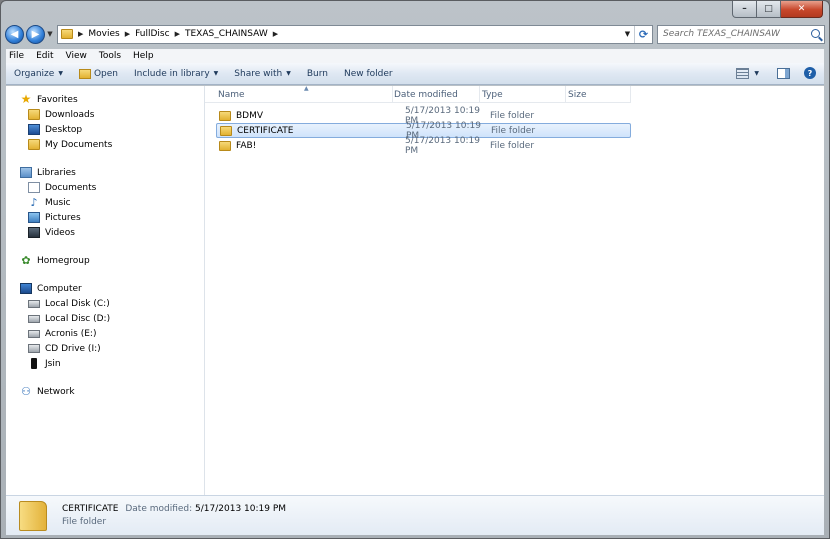 This screenshot has width=830, height=539. I want to click on breadcrumb-texas-chainsaw: TEXAS_CHAINSAW, so click(226, 34).